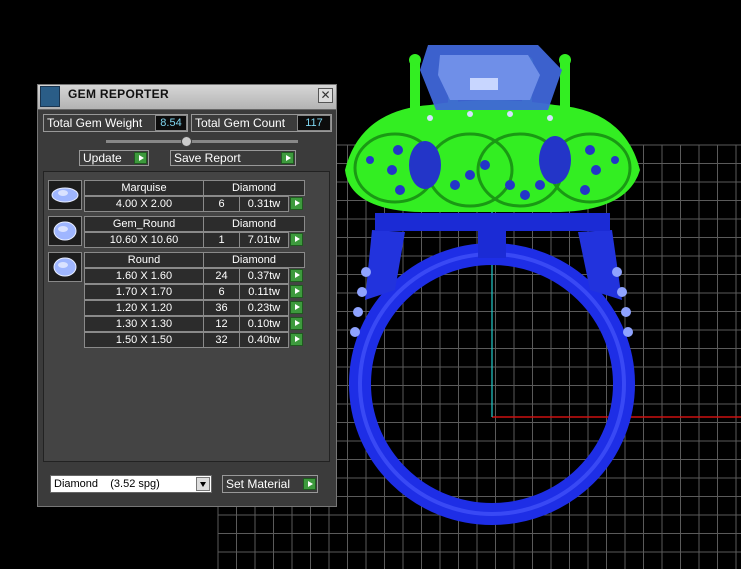 This screenshot has width=741, height=569. I want to click on material-select-value: Diamond (3.52 spg), so click(107, 484).